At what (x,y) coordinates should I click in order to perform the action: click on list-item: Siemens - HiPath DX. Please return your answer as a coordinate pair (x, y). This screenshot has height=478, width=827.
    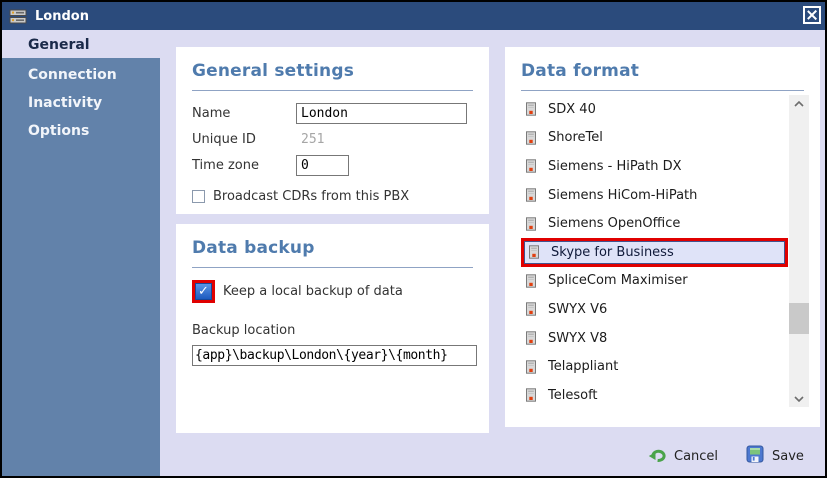
    Looking at the image, I should click on (654, 166).